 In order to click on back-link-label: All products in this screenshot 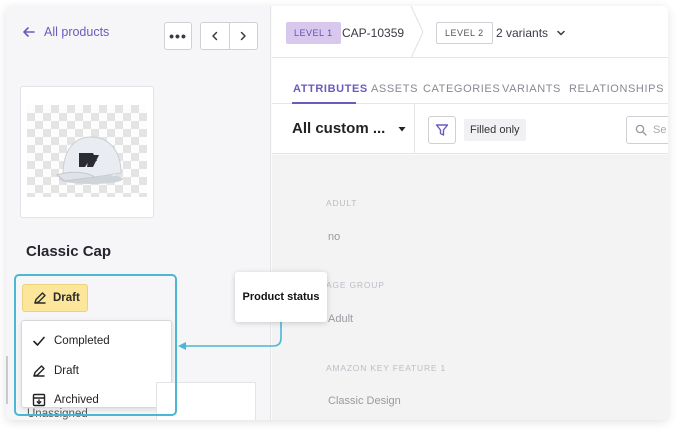, I will do `click(77, 32)`.